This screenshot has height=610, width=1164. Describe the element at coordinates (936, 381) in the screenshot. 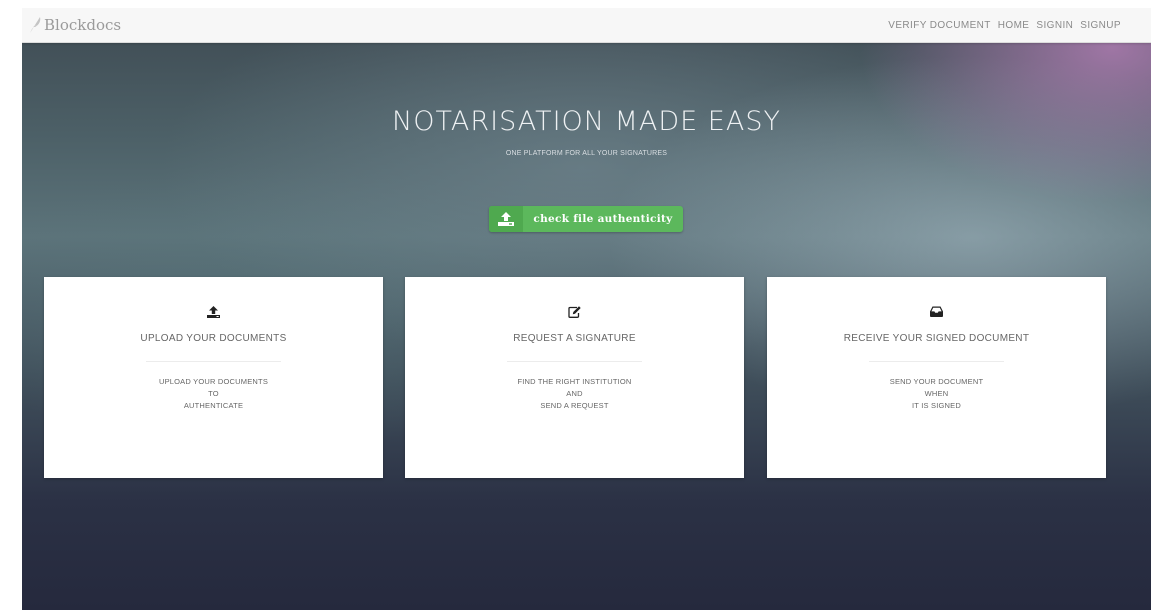

I see `card-text-line: SEND YOUR DOCUMENT` at that location.